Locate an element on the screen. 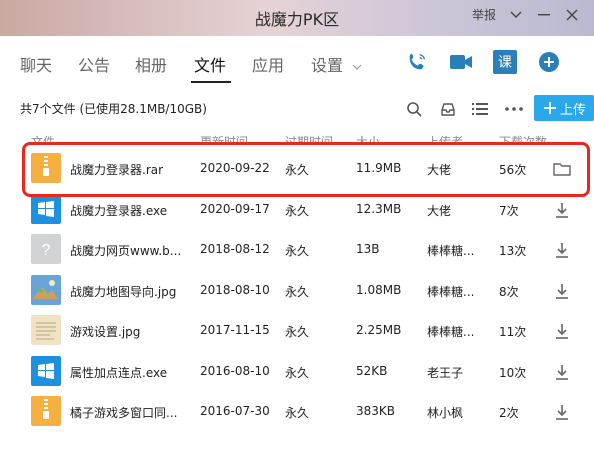 The image size is (594, 451). search-icon is located at coordinates (414, 109).